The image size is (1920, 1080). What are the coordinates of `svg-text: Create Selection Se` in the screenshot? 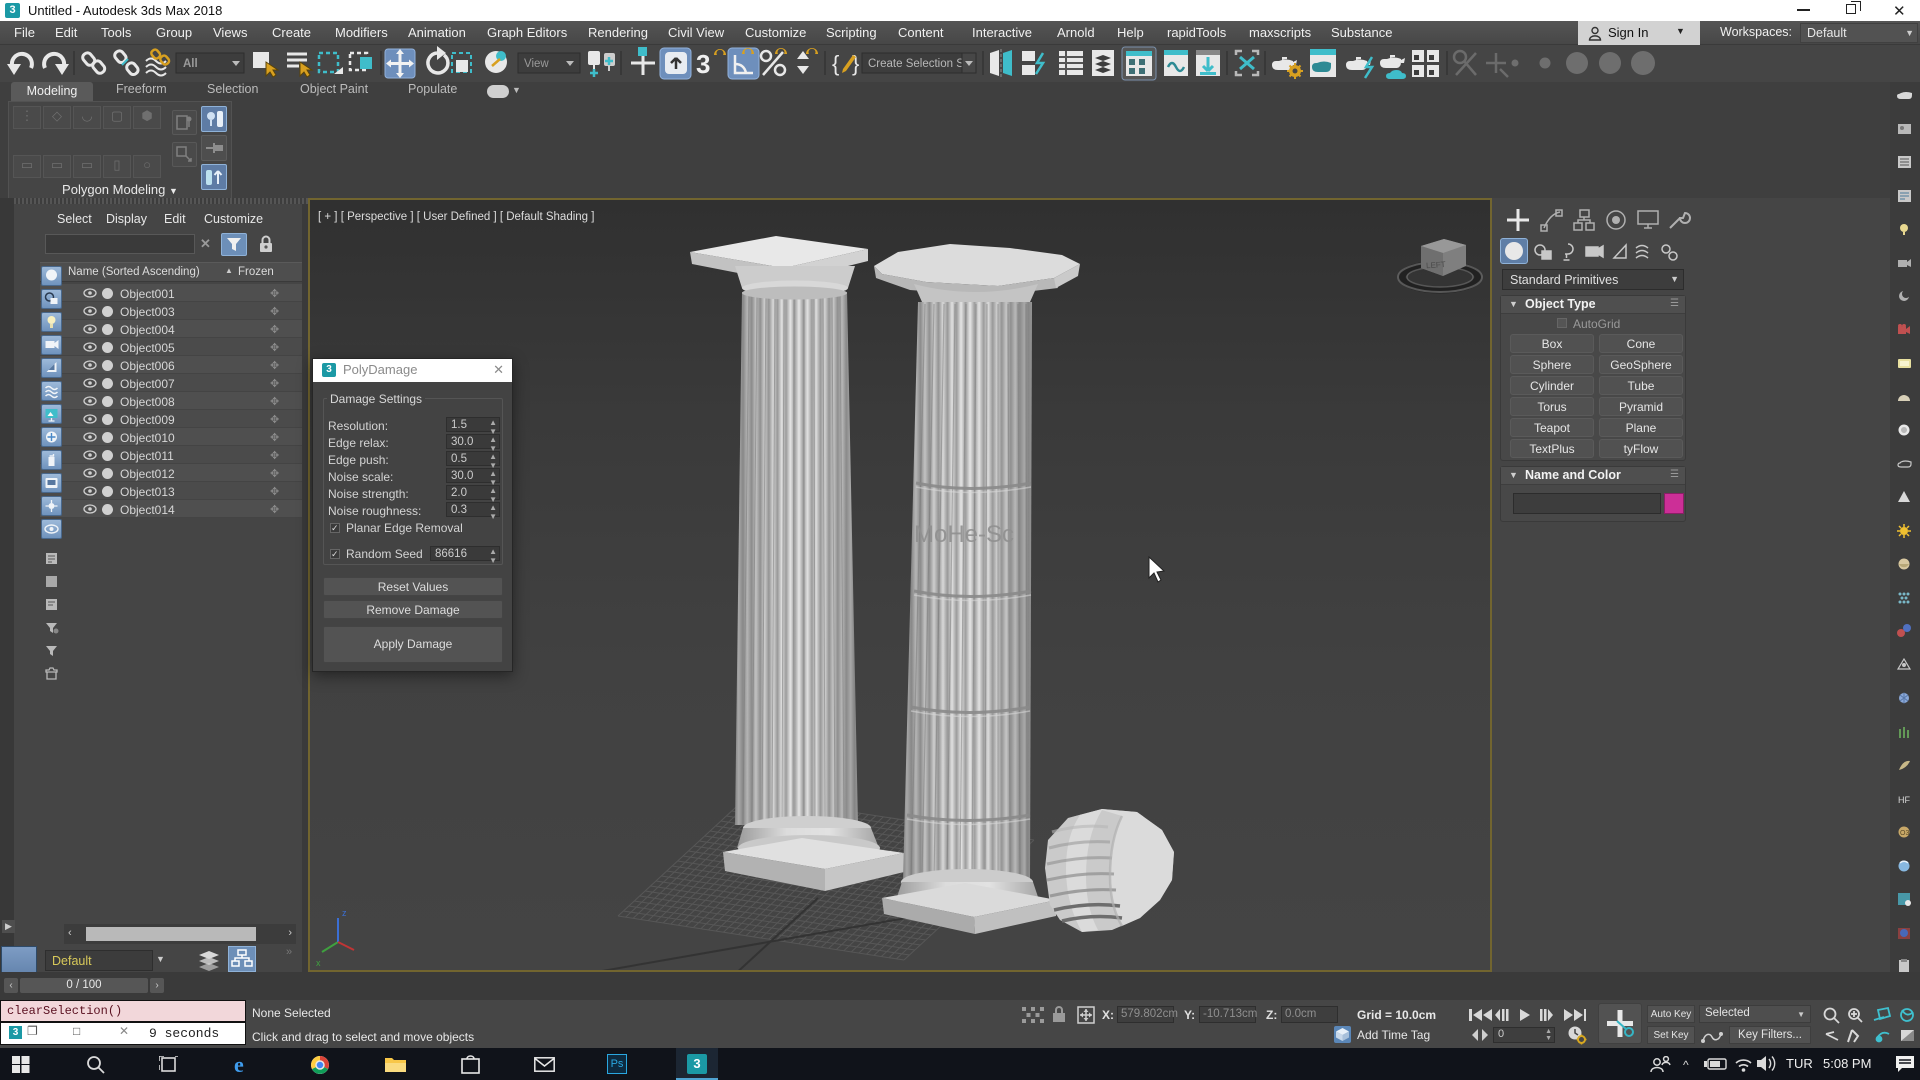 It's located at (919, 64).